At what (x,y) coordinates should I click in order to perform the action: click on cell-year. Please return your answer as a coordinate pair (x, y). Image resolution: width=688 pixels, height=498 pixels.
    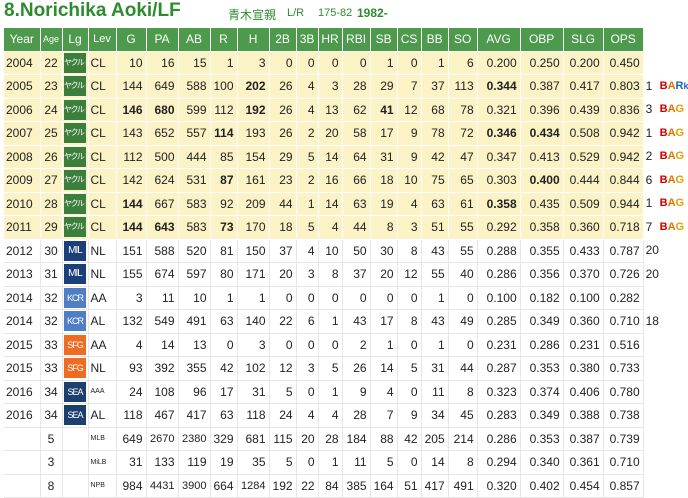
    Looking at the image, I should click on (22, 462).